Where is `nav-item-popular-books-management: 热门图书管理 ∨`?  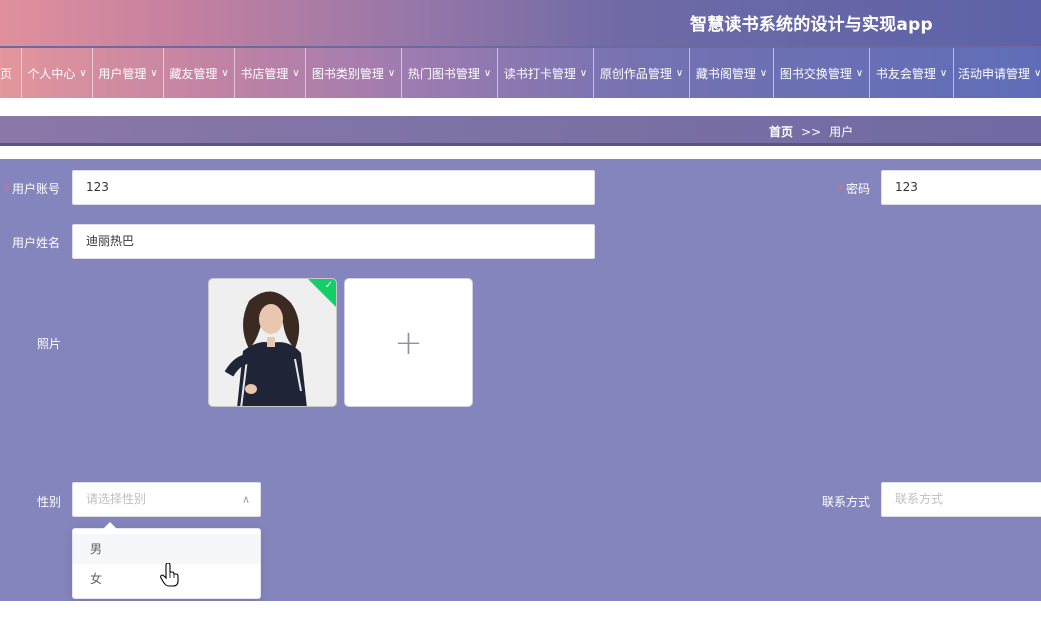
nav-item-popular-books-management: 热门图书管理 ∨ is located at coordinates (450, 73).